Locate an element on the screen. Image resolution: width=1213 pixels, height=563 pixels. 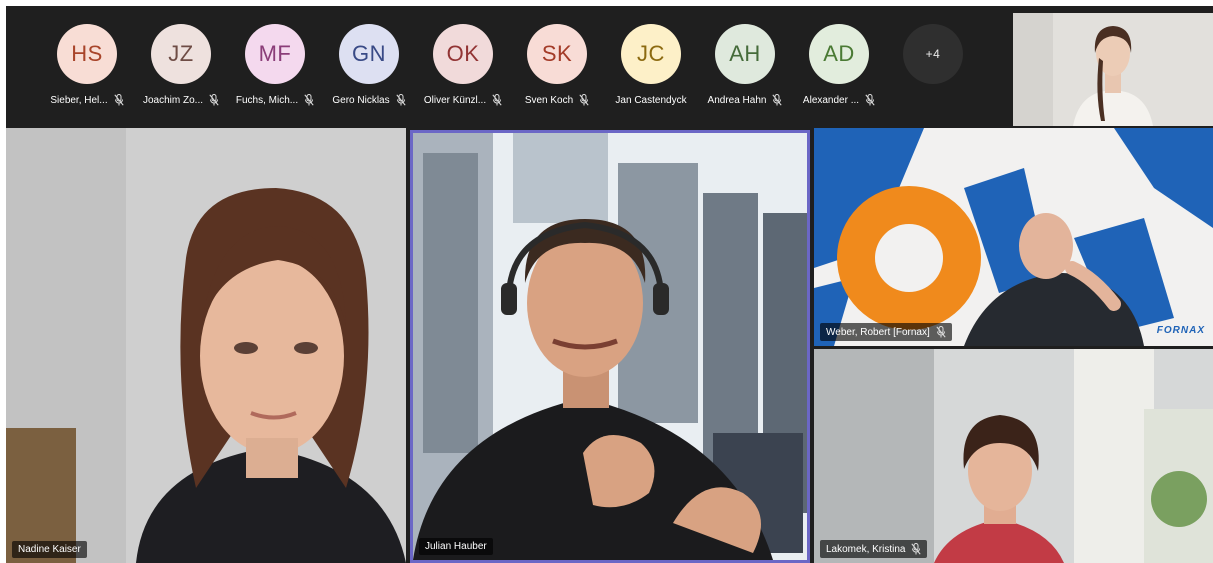
participant-video is located at coordinates (1013, 456).